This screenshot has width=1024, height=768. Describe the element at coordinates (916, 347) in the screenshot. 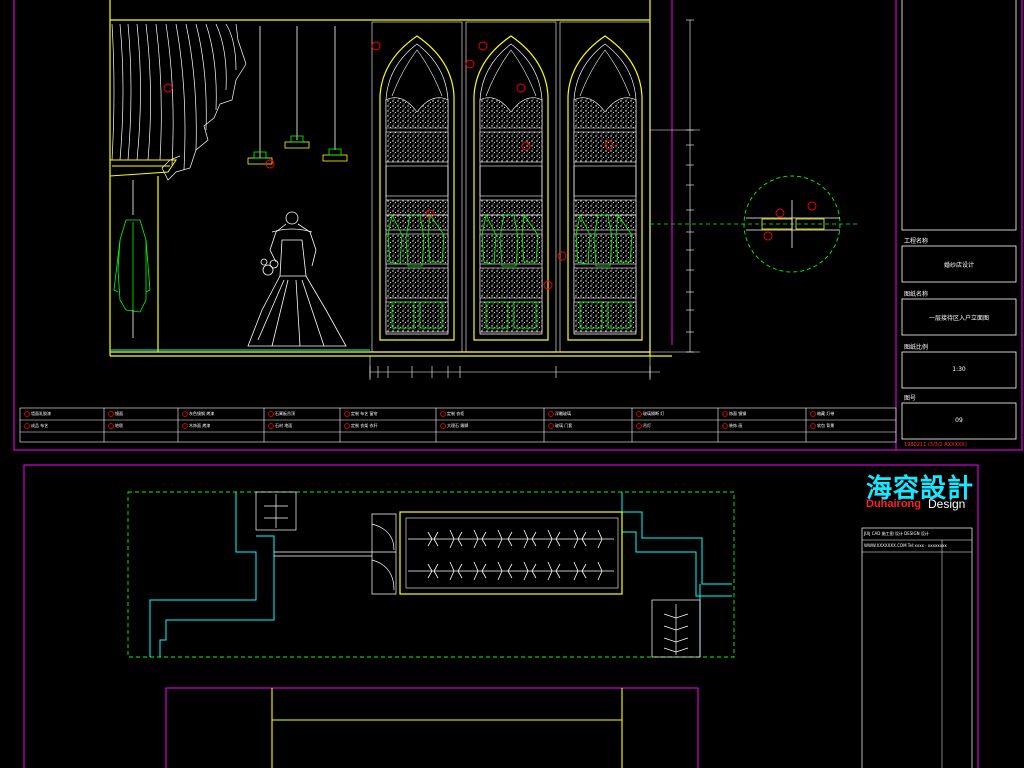

I see `scale-label: 图纸比例` at that location.